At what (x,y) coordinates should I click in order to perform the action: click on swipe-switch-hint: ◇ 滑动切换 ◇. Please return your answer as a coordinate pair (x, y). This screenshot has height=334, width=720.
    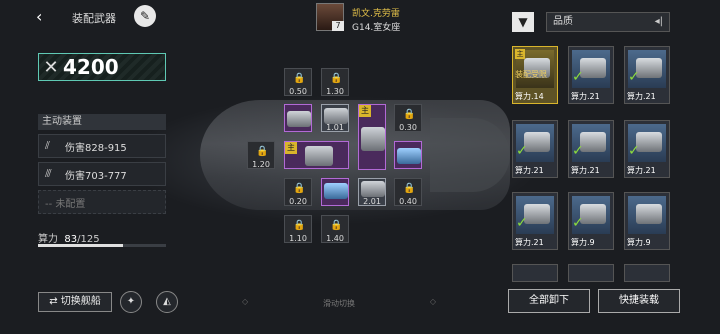
    Looking at the image, I should click on (339, 303).